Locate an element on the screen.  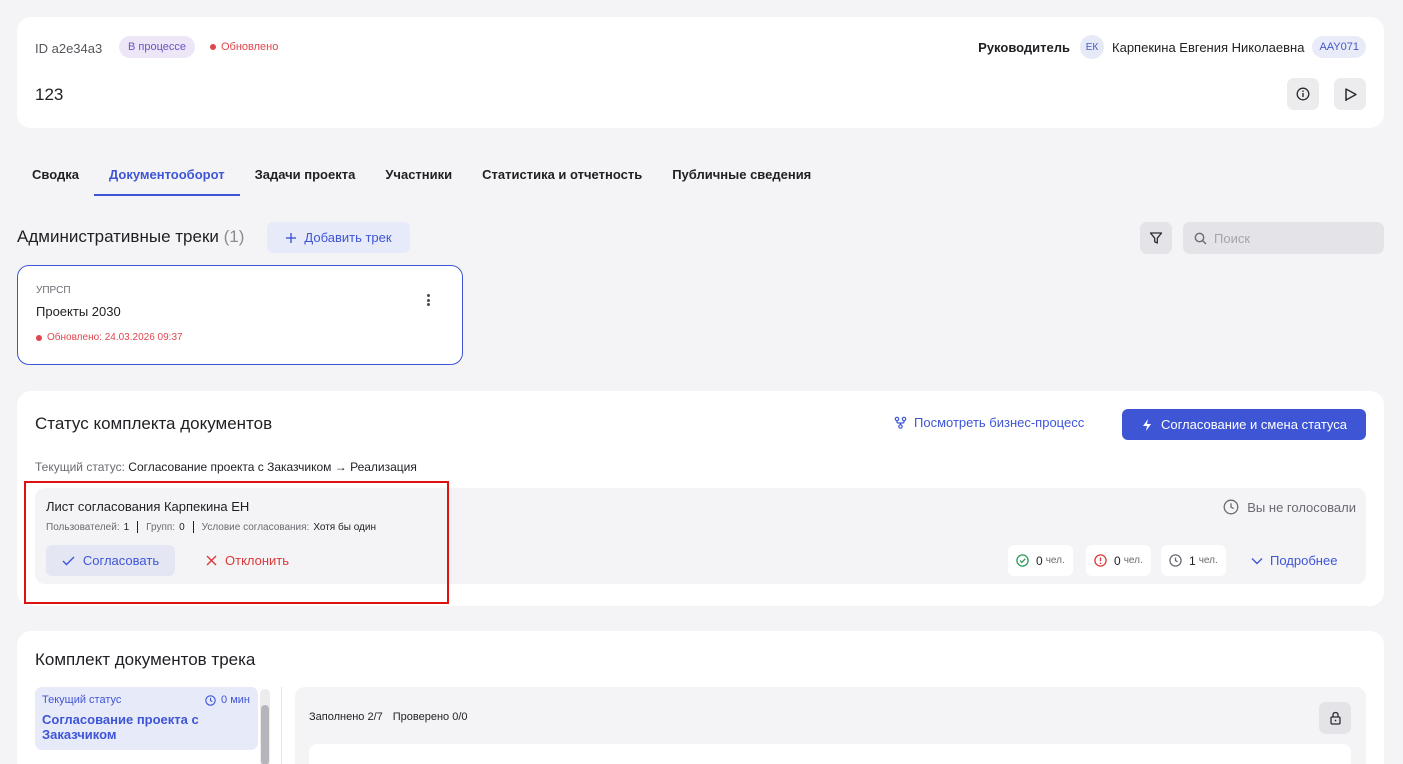
docs-divider is located at coordinates (281, 725).